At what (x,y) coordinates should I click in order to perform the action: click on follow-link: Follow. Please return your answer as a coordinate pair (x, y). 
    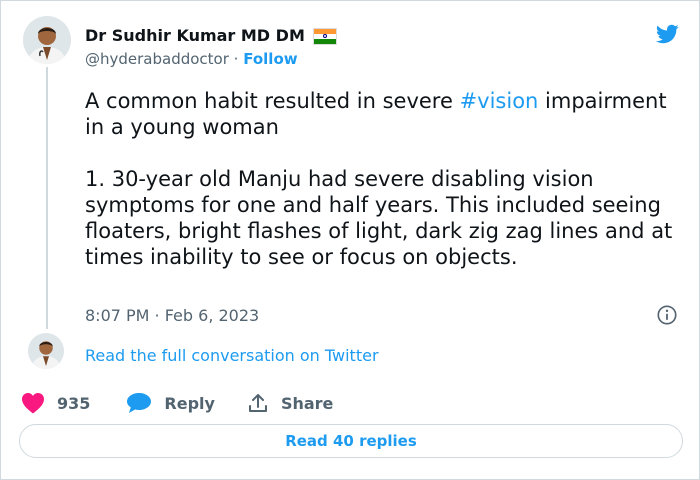
    Looking at the image, I should click on (270, 59).